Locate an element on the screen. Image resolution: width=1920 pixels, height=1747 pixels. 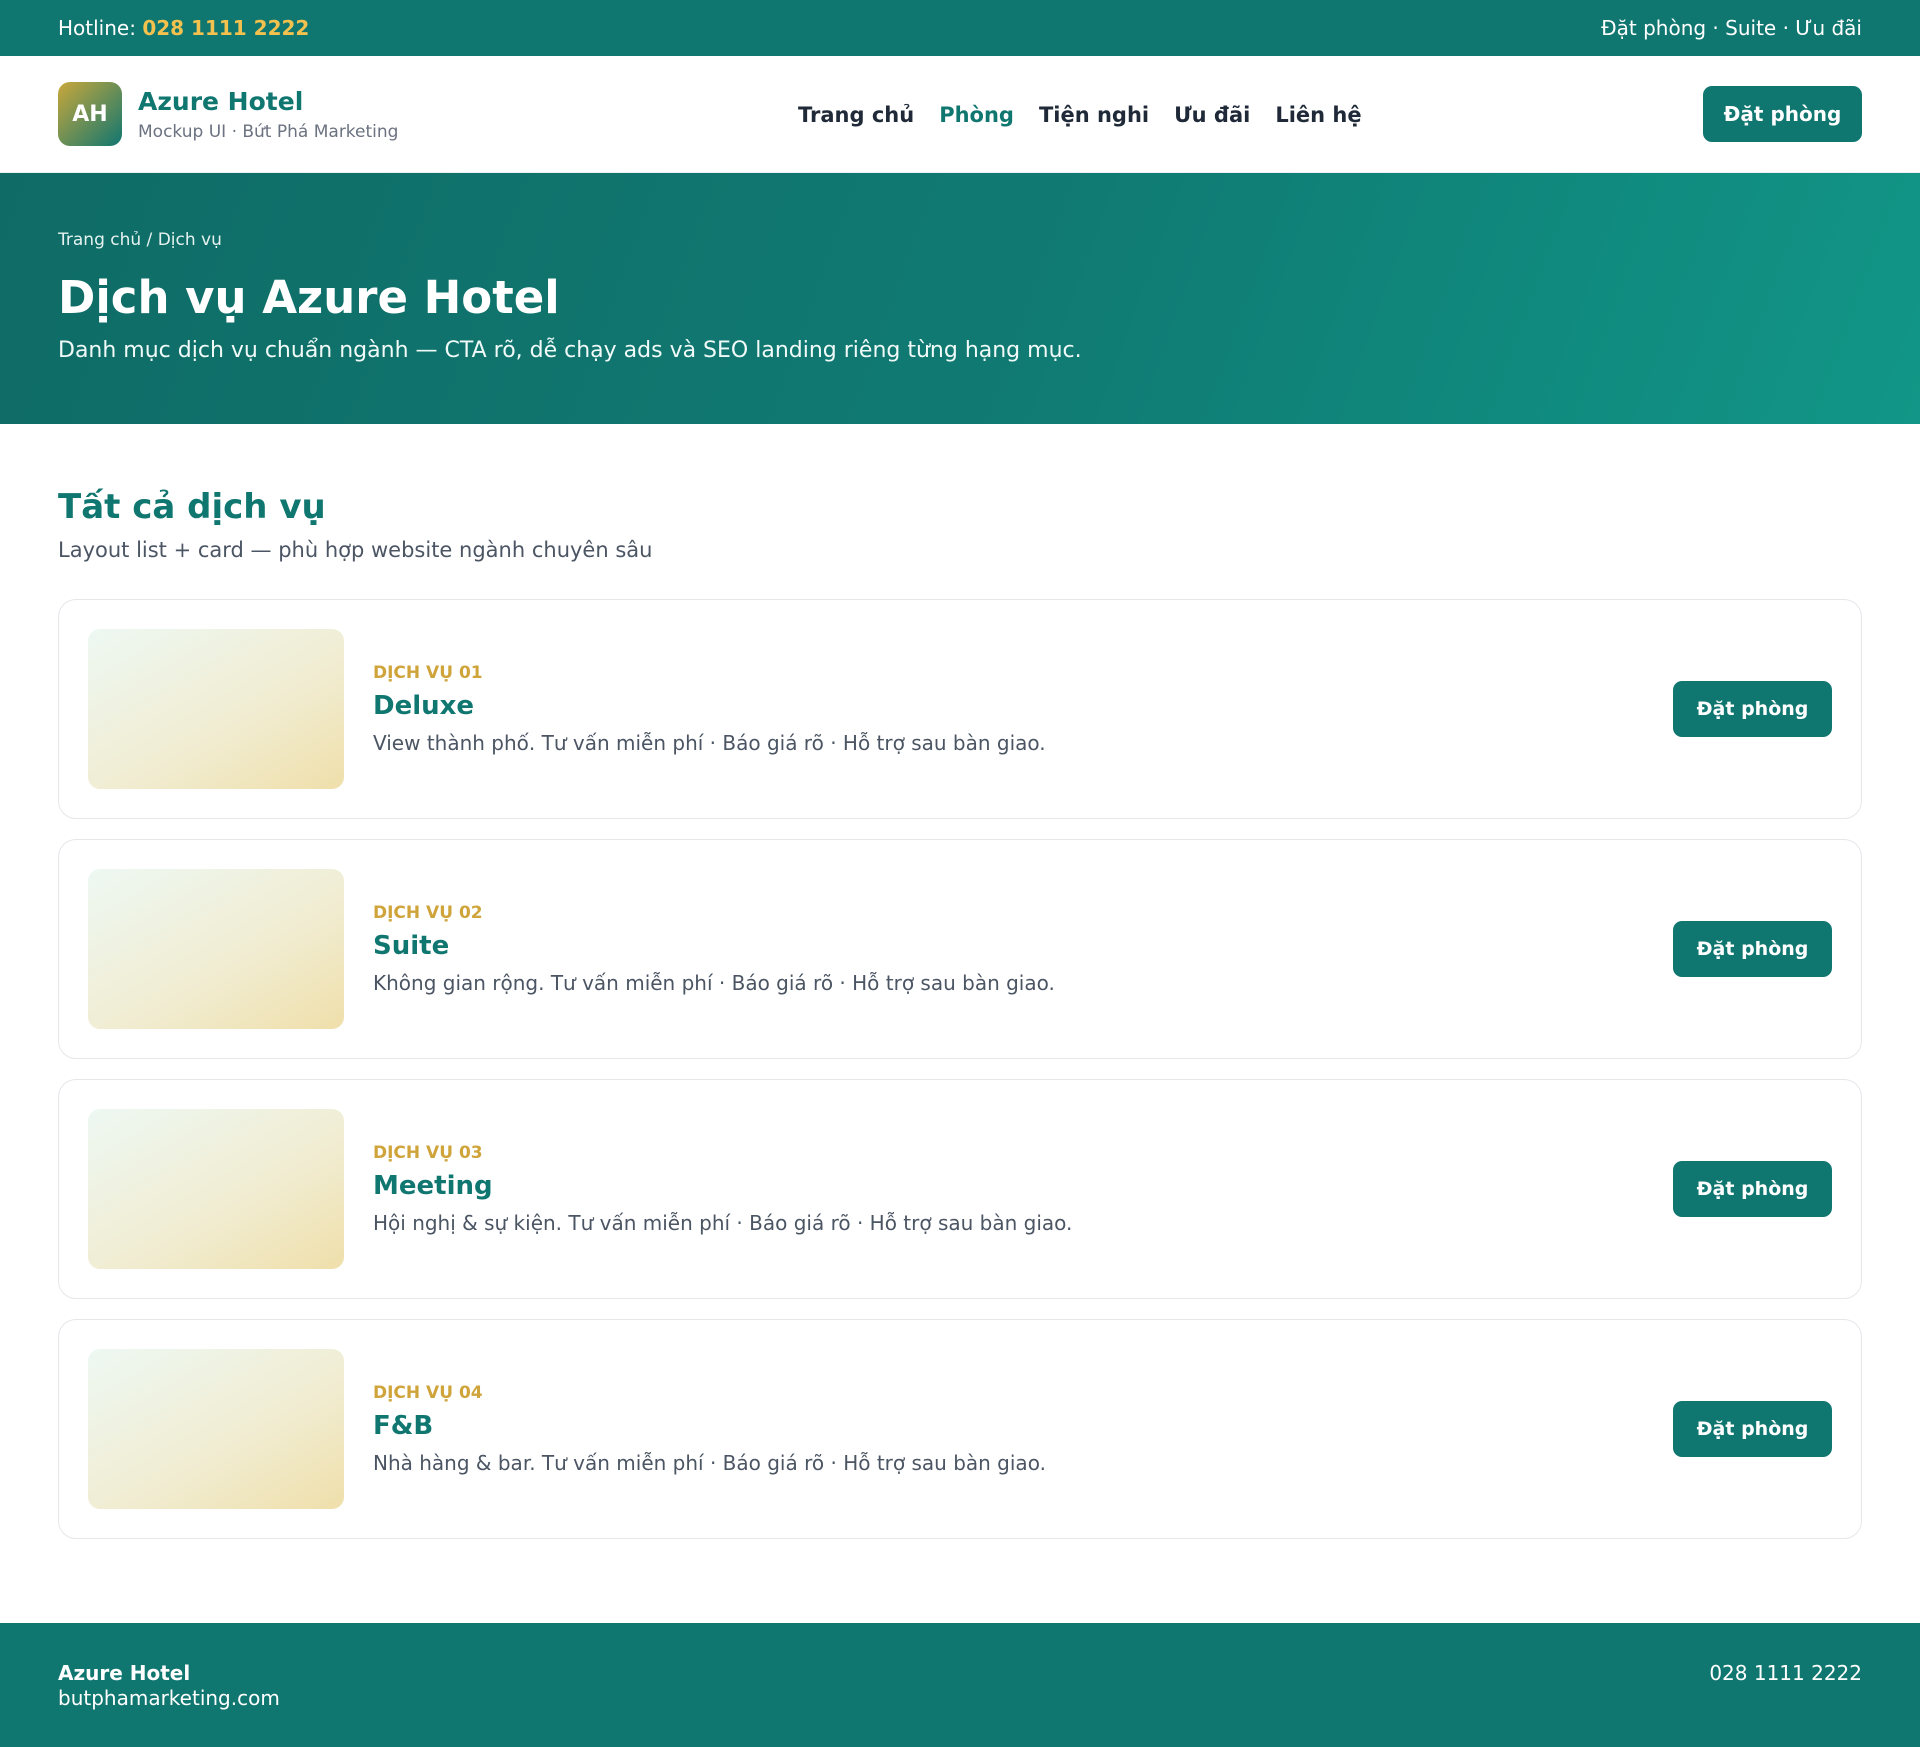
nav-home: Trang chủ is located at coordinates (856, 115).